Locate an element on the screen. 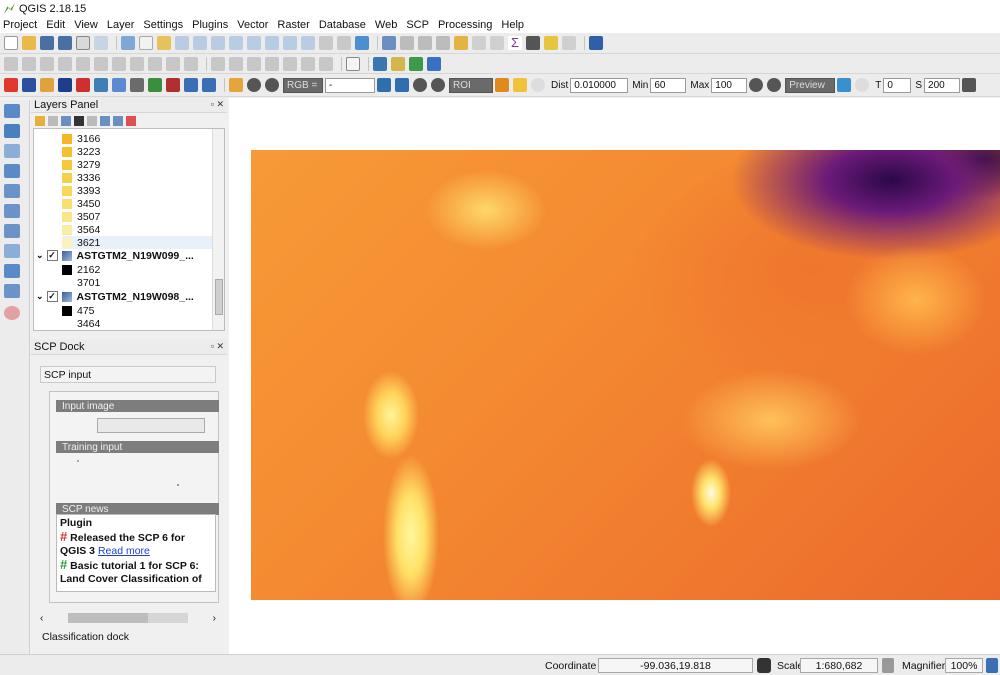 The height and width of the screenshot is (675, 1000). help-icon is located at coordinates (596, 43).